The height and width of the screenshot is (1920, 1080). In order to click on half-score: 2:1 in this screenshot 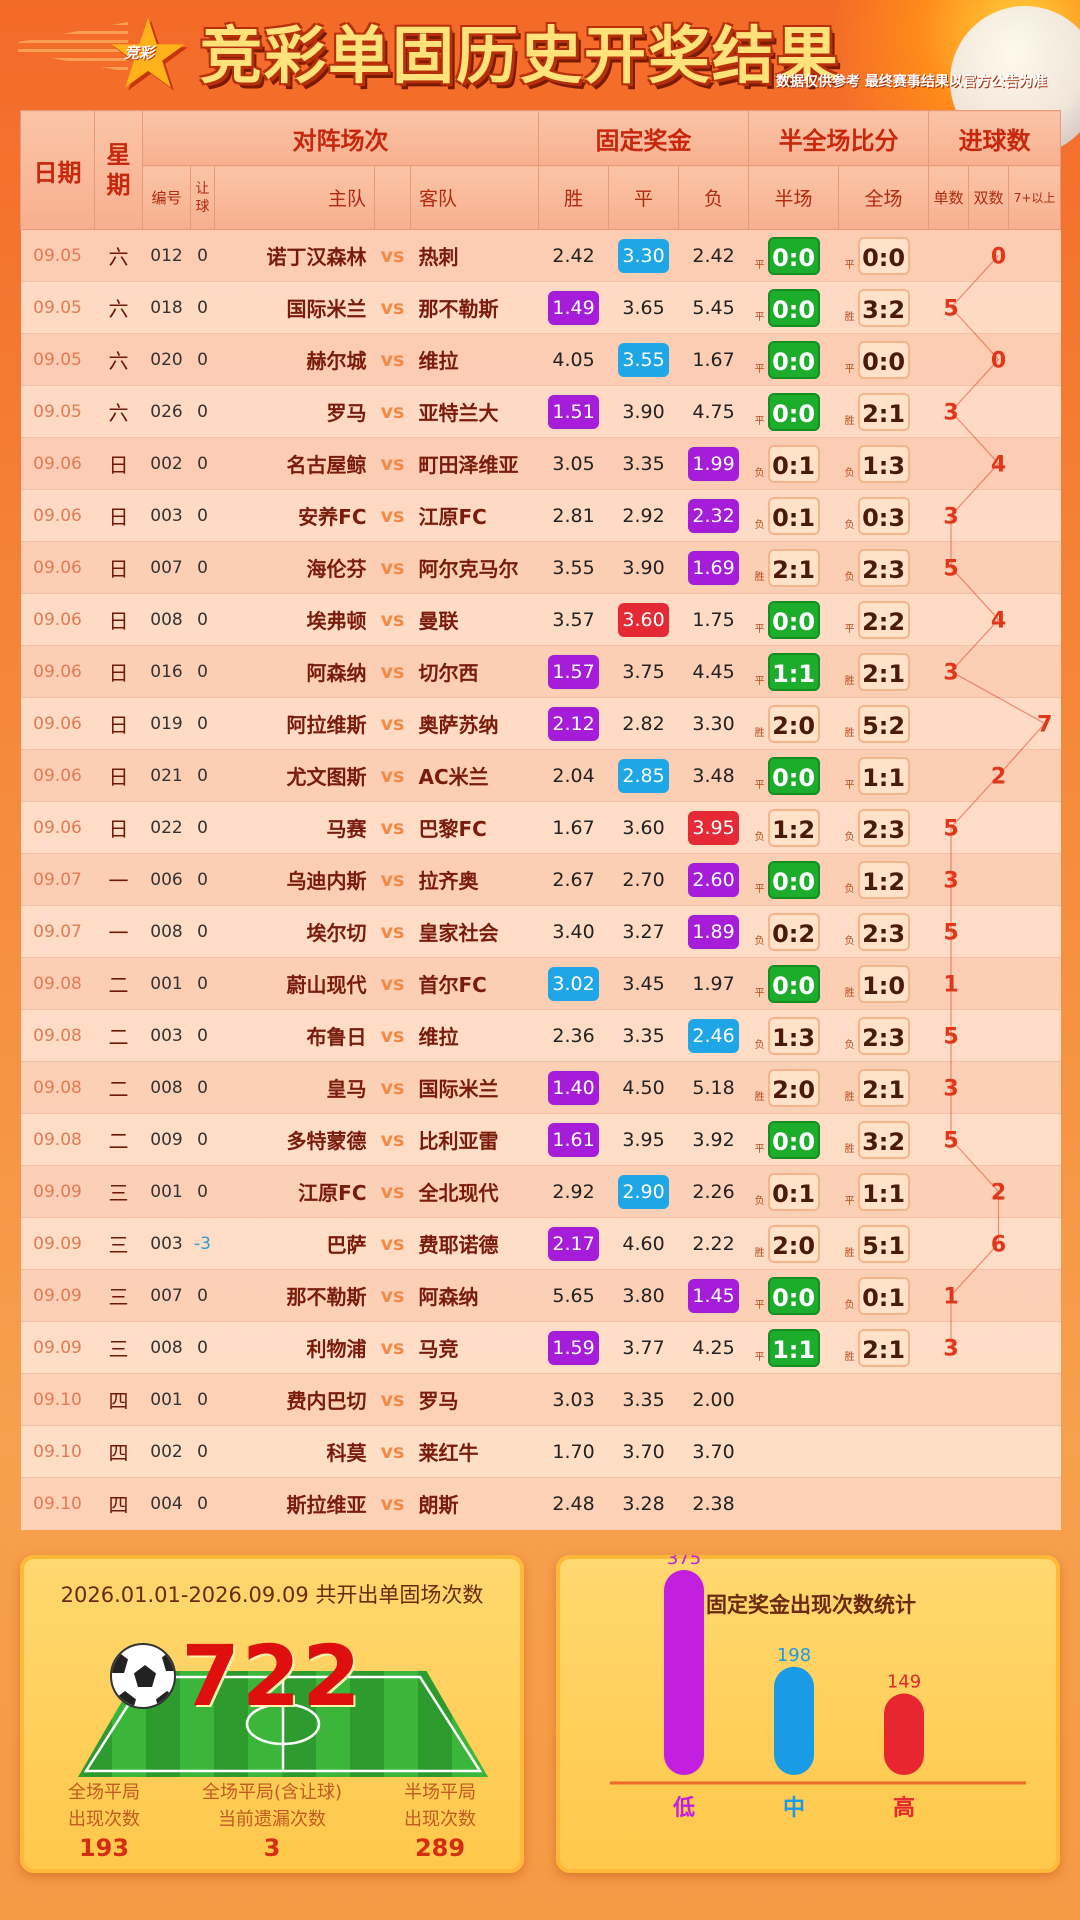, I will do `click(793, 567)`.